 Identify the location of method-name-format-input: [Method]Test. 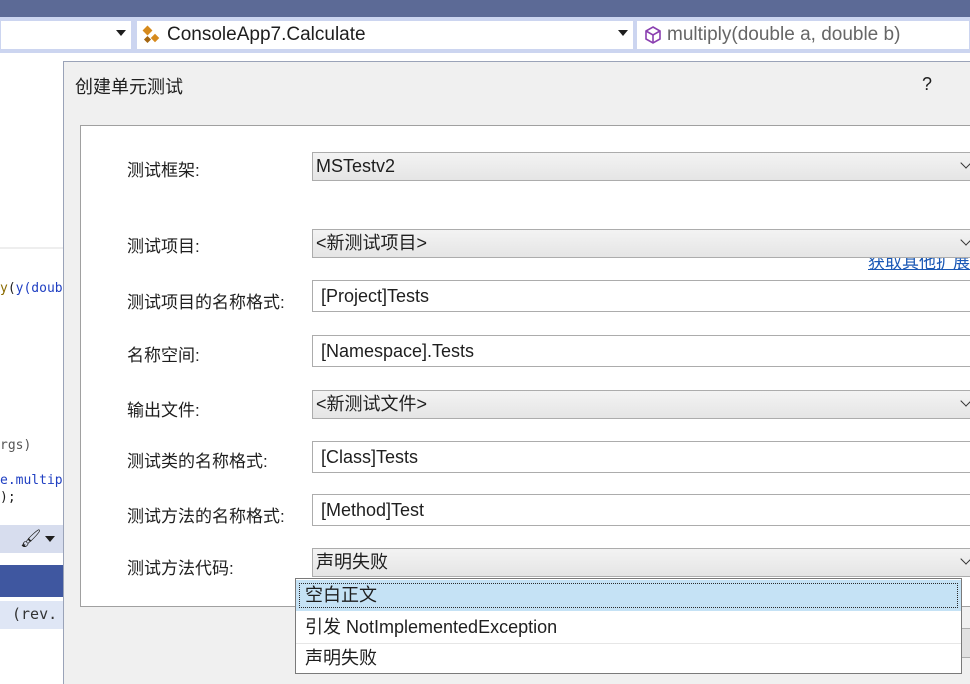
(641, 510).